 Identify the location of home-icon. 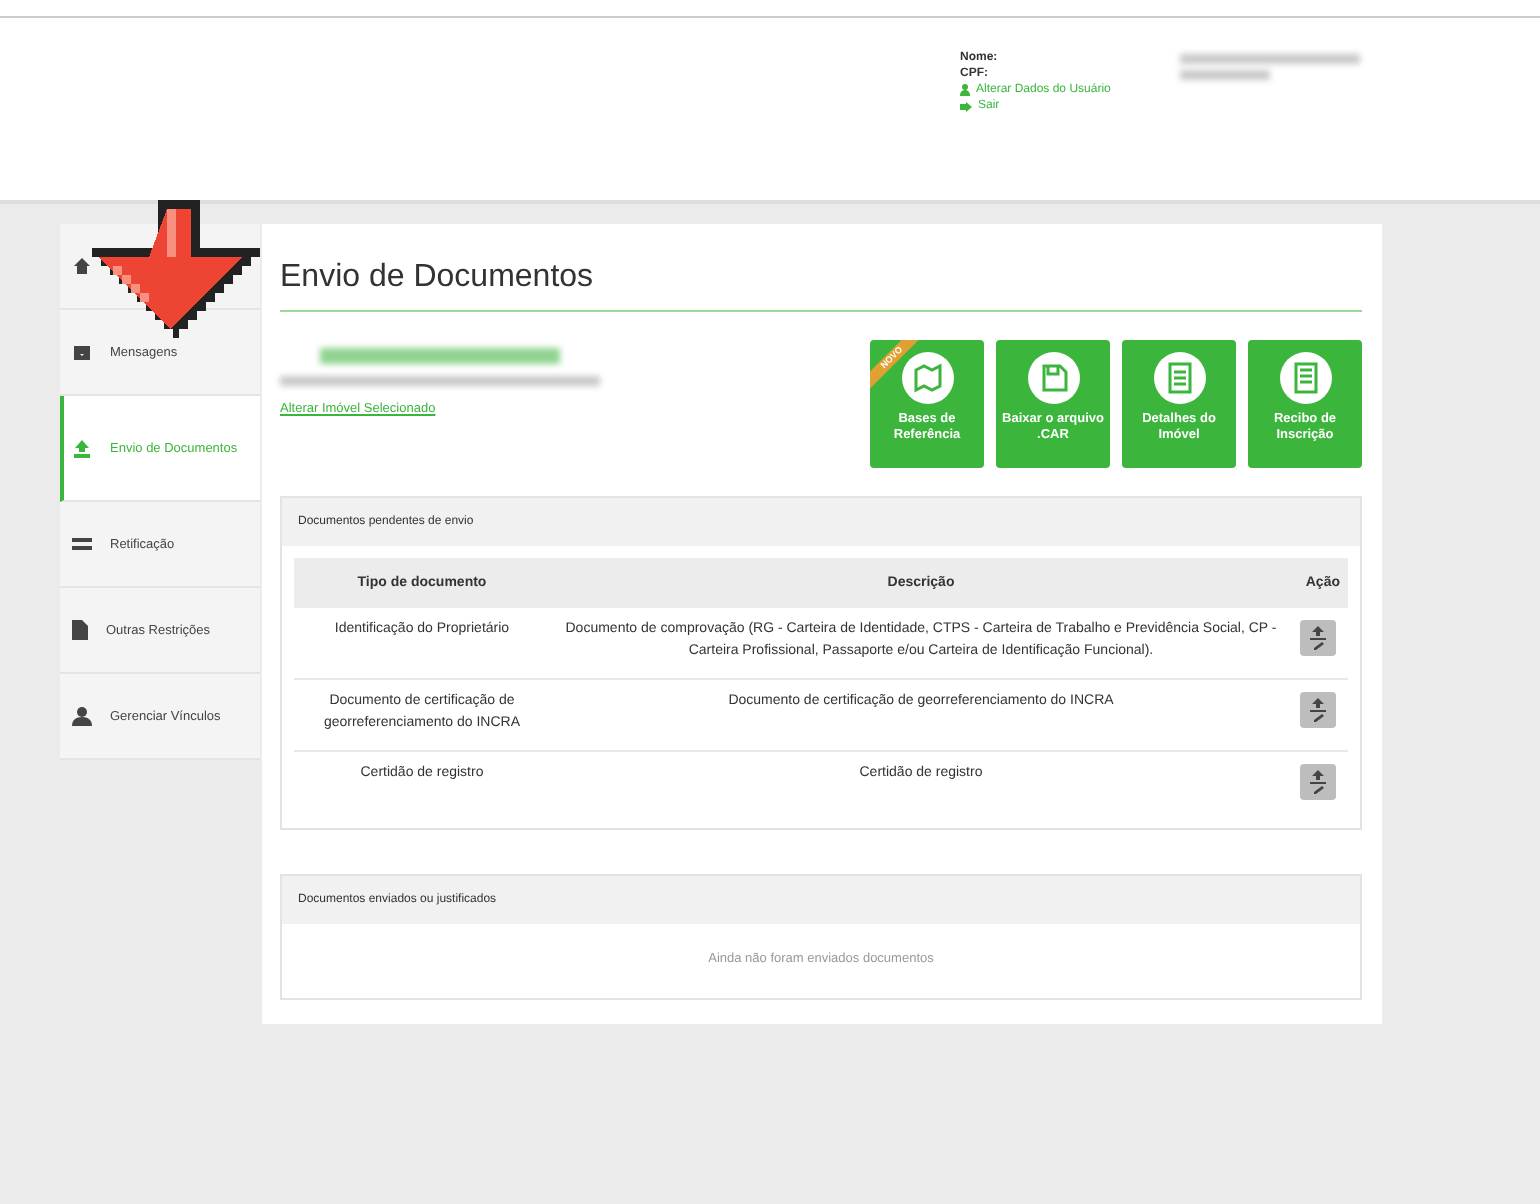
(82, 266).